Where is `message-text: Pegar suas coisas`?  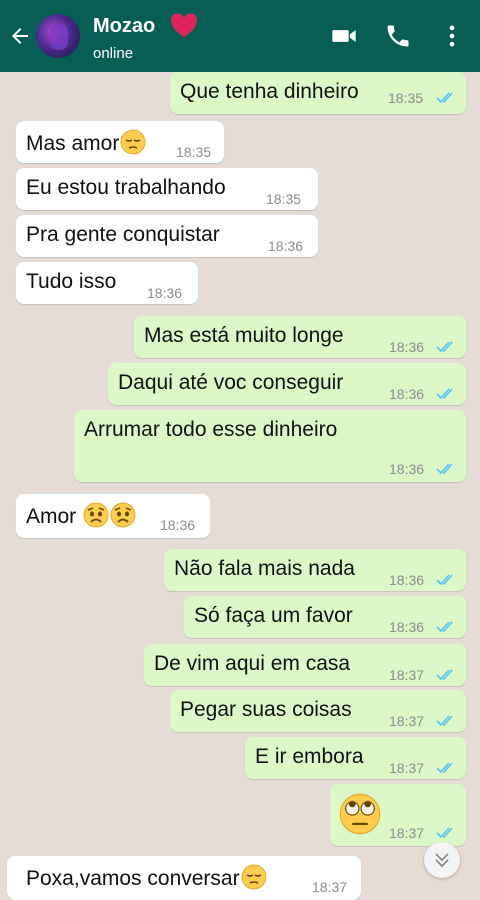
message-text: Pegar suas coisas is located at coordinates (266, 709).